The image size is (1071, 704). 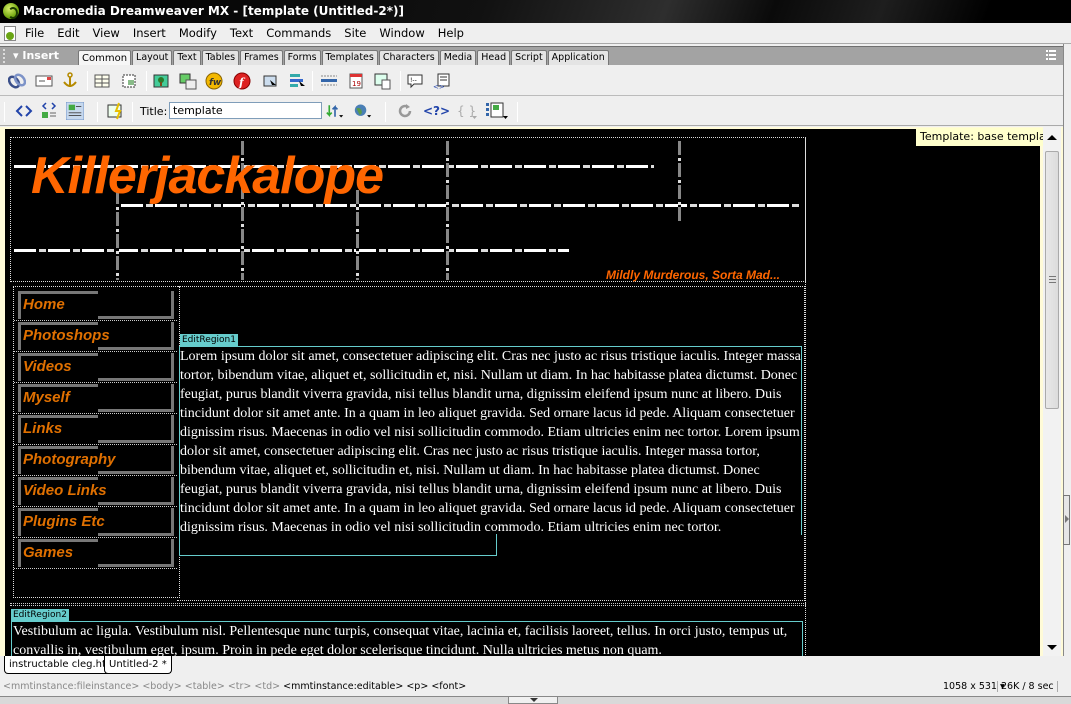 I want to click on email-link-icon, so click(x=44, y=81).